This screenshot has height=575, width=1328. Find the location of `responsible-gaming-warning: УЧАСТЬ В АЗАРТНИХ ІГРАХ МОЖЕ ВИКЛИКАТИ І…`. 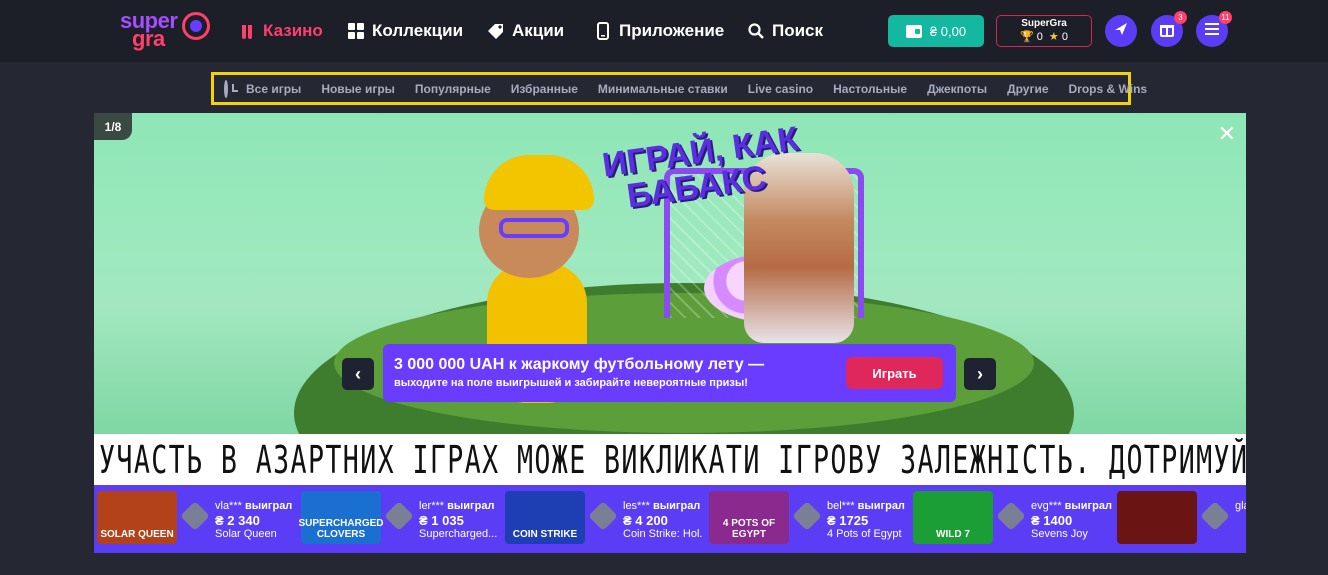

responsible-gaming-warning: УЧАСТЬ В АЗАРТНИХ ІГРАХ МОЖЕ ВИКЛИКАТИ І… is located at coordinates (670, 459).